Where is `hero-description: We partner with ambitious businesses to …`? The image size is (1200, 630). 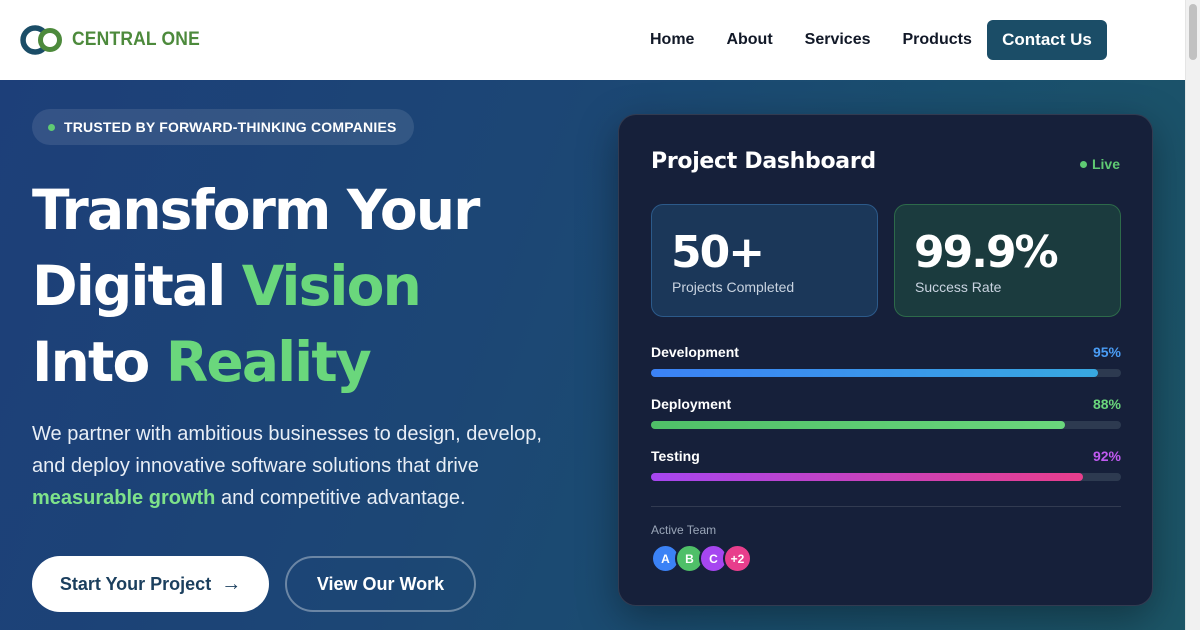 hero-description: We partner with ambitious businesses to … is located at coordinates (297, 466).